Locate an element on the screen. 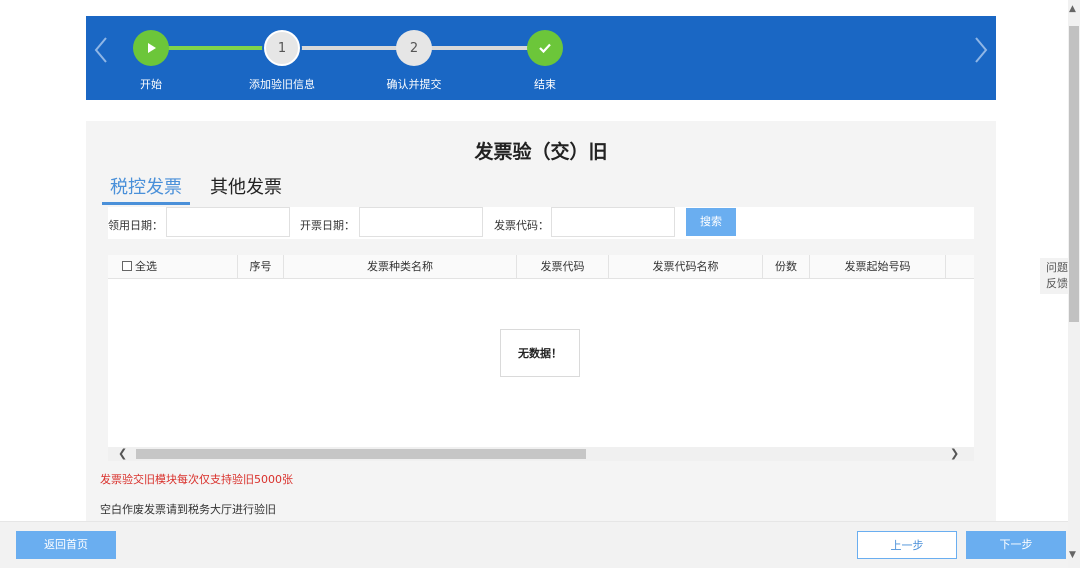 The height and width of the screenshot is (568, 1080). column-header-invoice-code-name: 发票代码名称 is located at coordinates (686, 267).